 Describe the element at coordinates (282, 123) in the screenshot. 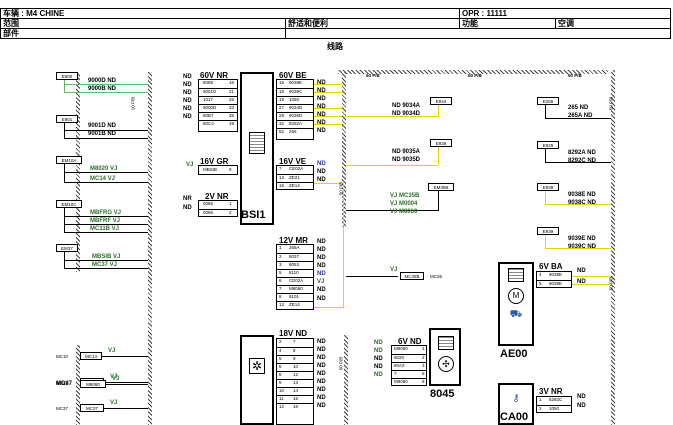

I see `pin-number: 32` at that location.